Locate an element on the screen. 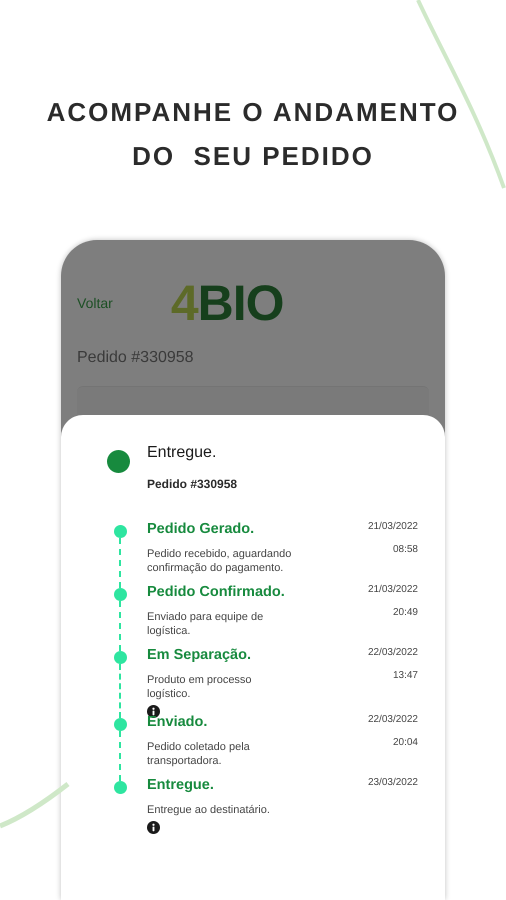  step-title: Em Separação. is located at coordinates (199, 655).